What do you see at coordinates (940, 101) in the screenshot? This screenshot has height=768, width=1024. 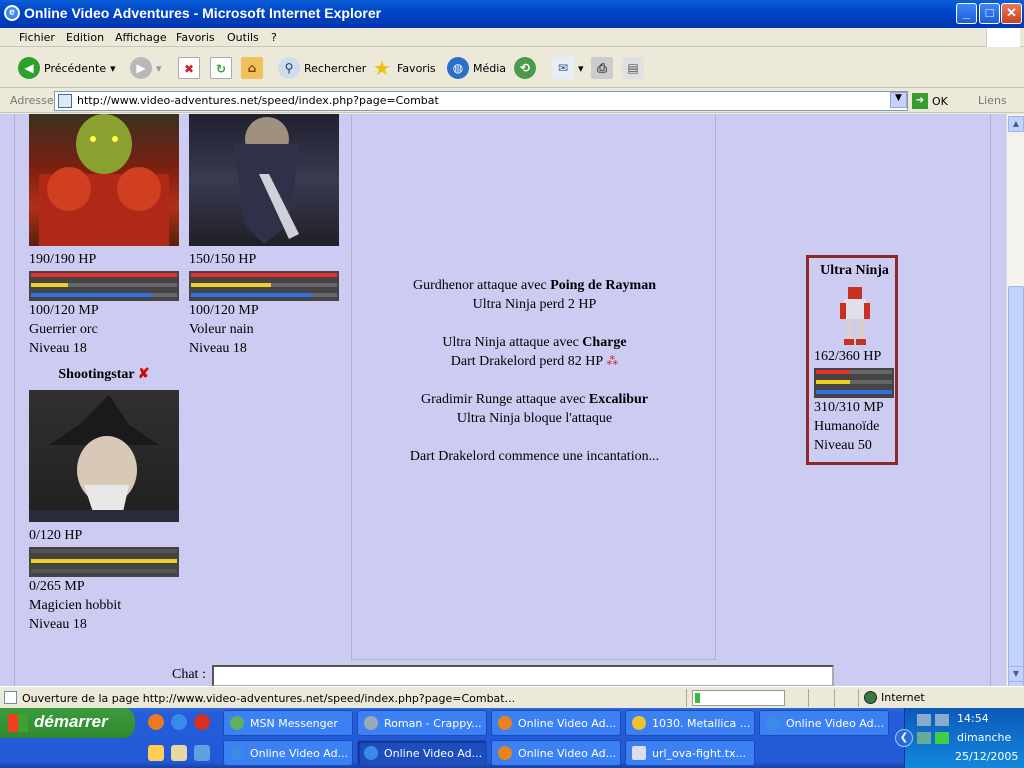 I see `go-label: OK` at bounding box center [940, 101].